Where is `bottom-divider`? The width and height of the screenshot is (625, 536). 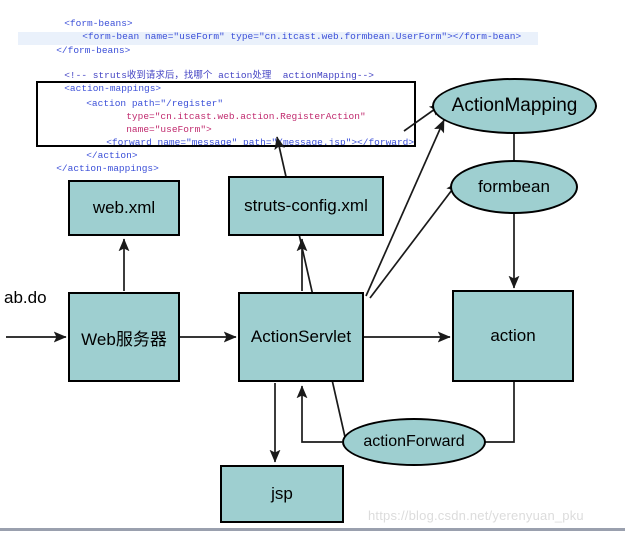 bottom-divider is located at coordinates (312, 529).